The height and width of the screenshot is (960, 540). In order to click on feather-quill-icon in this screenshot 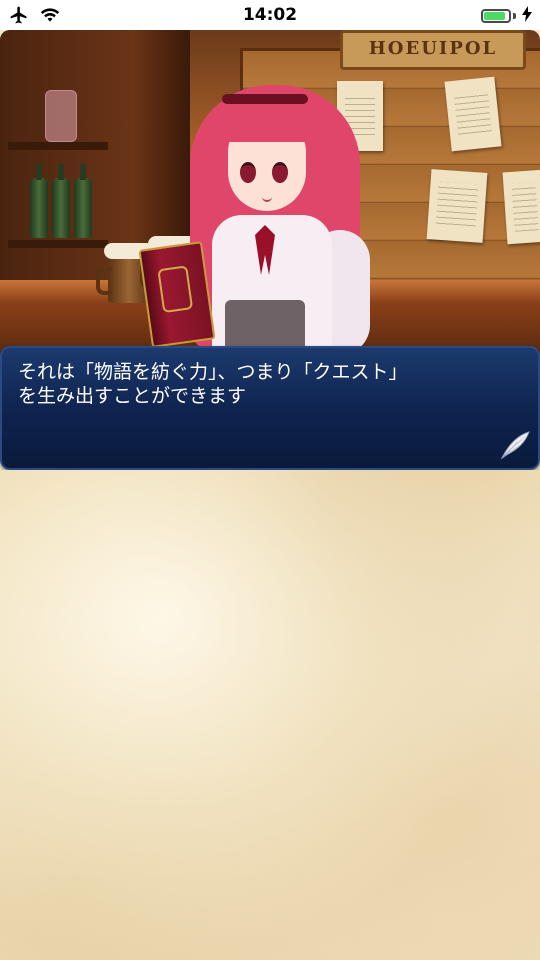, I will do `click(515, 445)`.